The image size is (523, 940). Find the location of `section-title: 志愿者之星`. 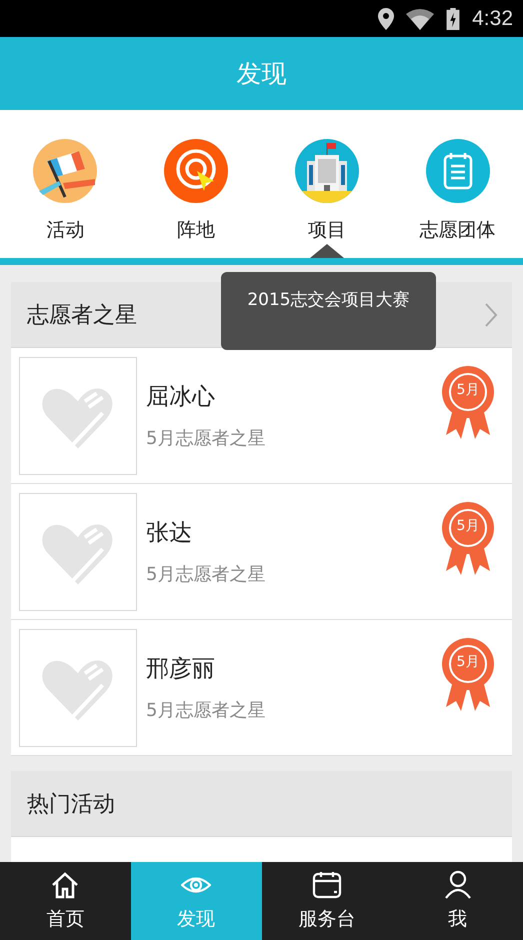

section-title: 志愿者之星 is located at coordinates (82, 316).